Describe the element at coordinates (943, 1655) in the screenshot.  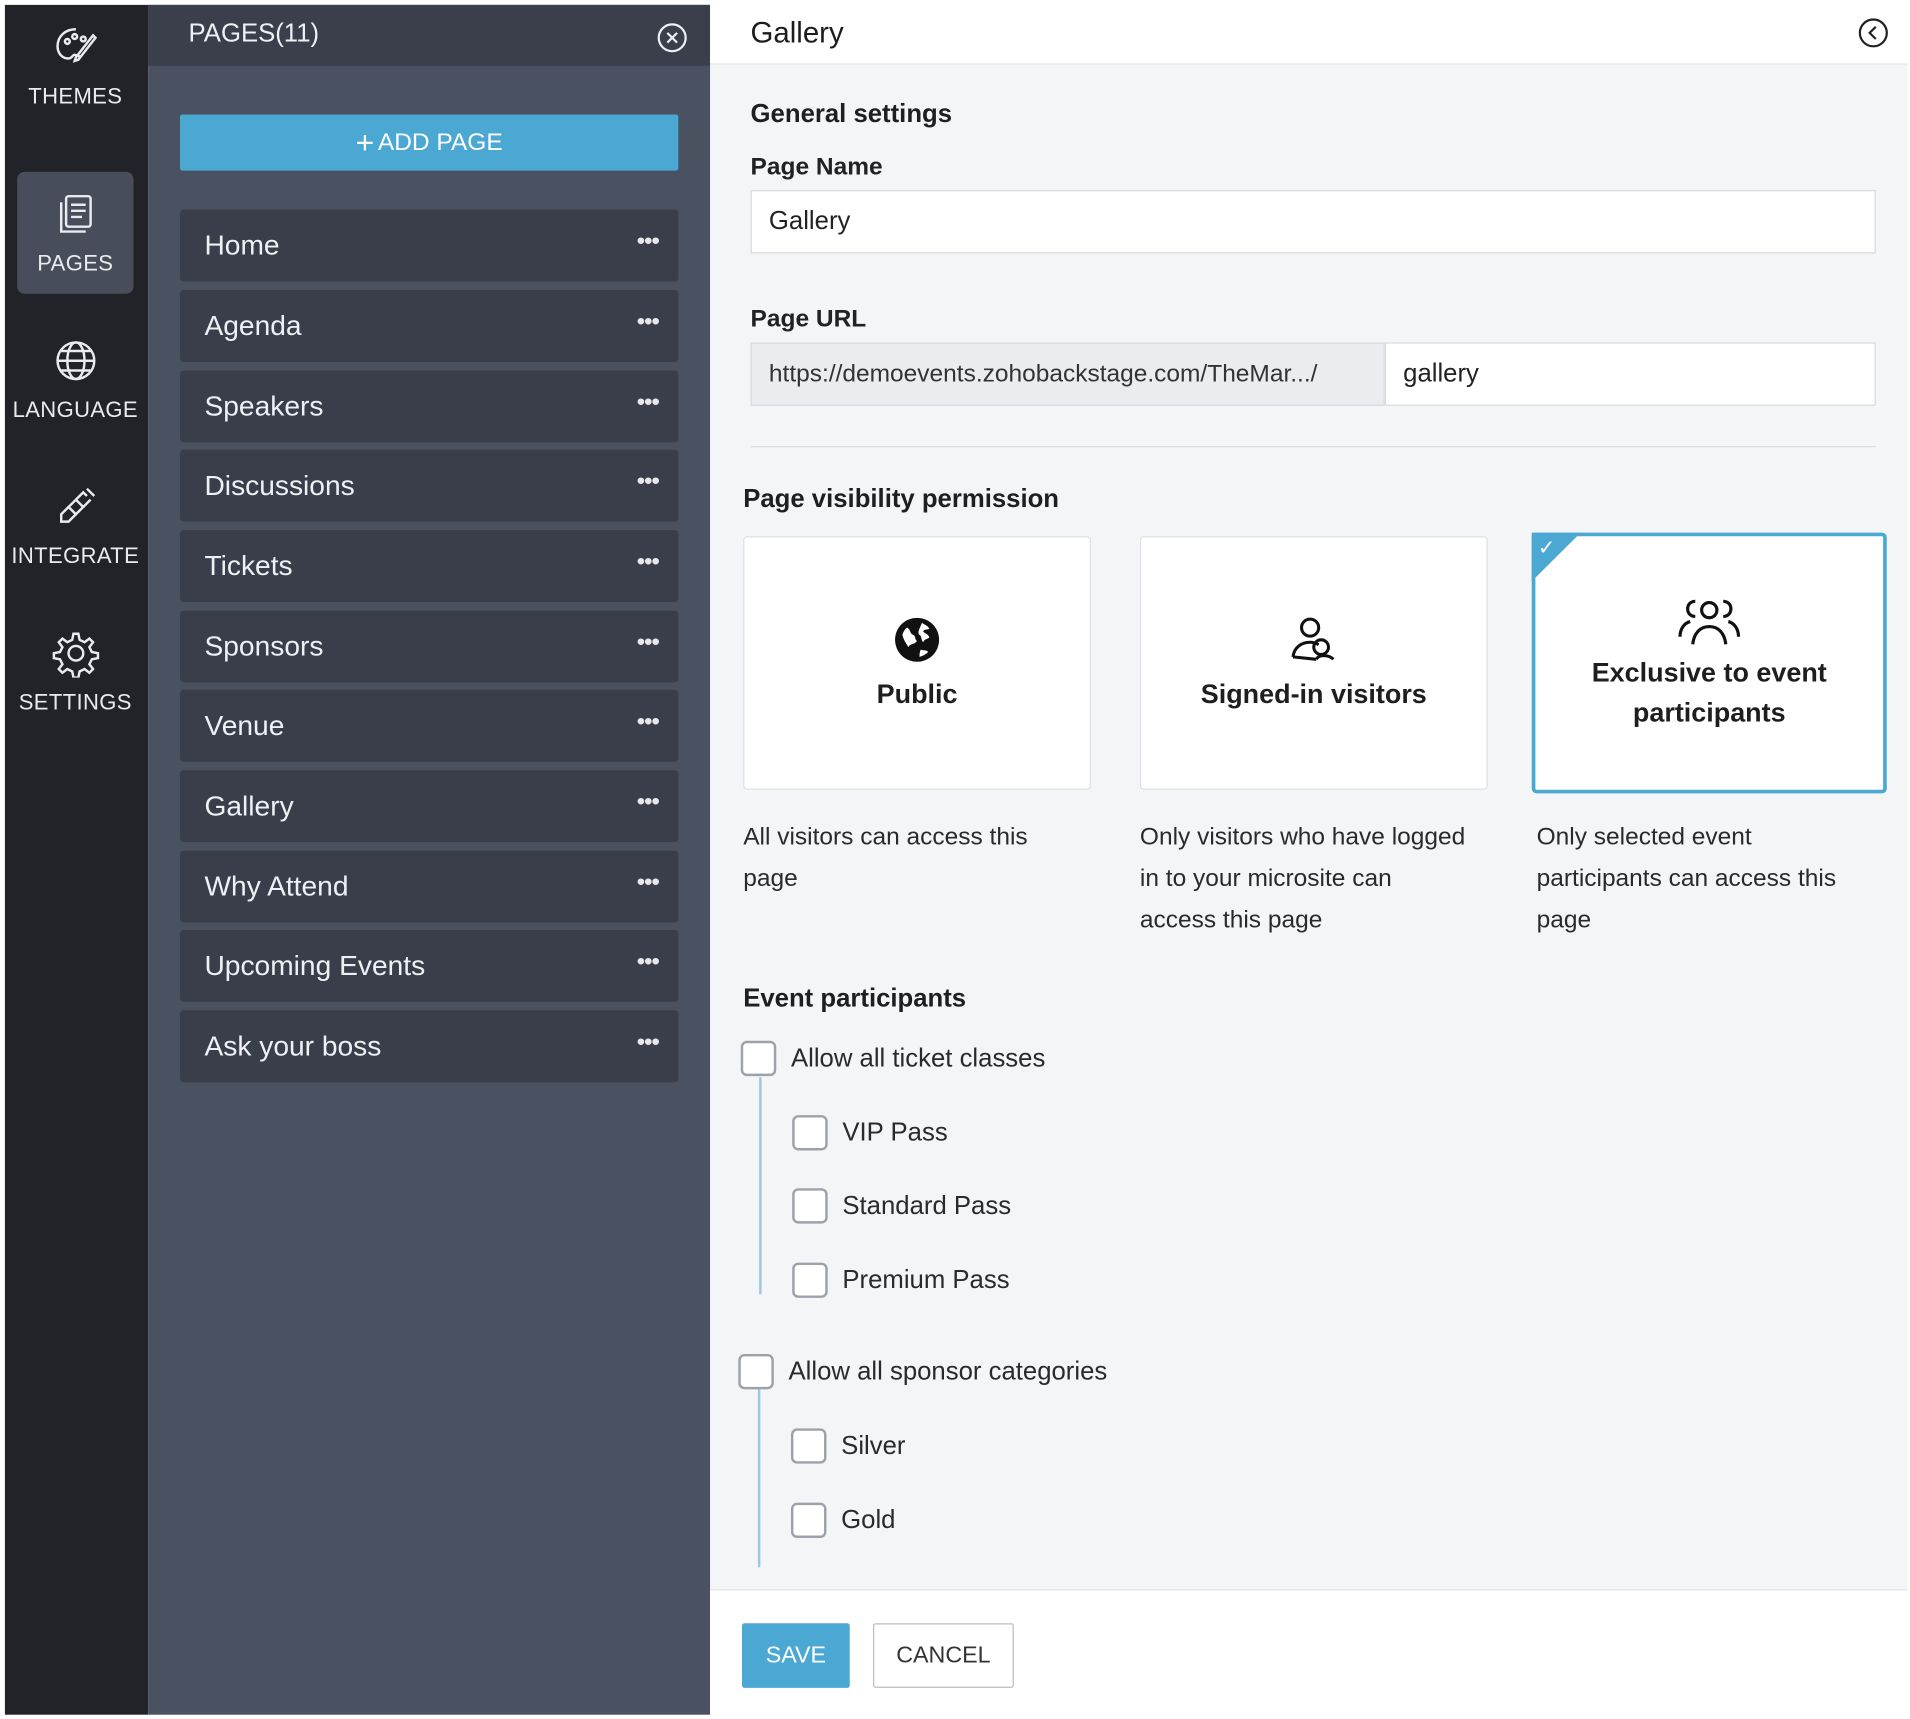
I see `cancel-button: CANCEL` at that location.